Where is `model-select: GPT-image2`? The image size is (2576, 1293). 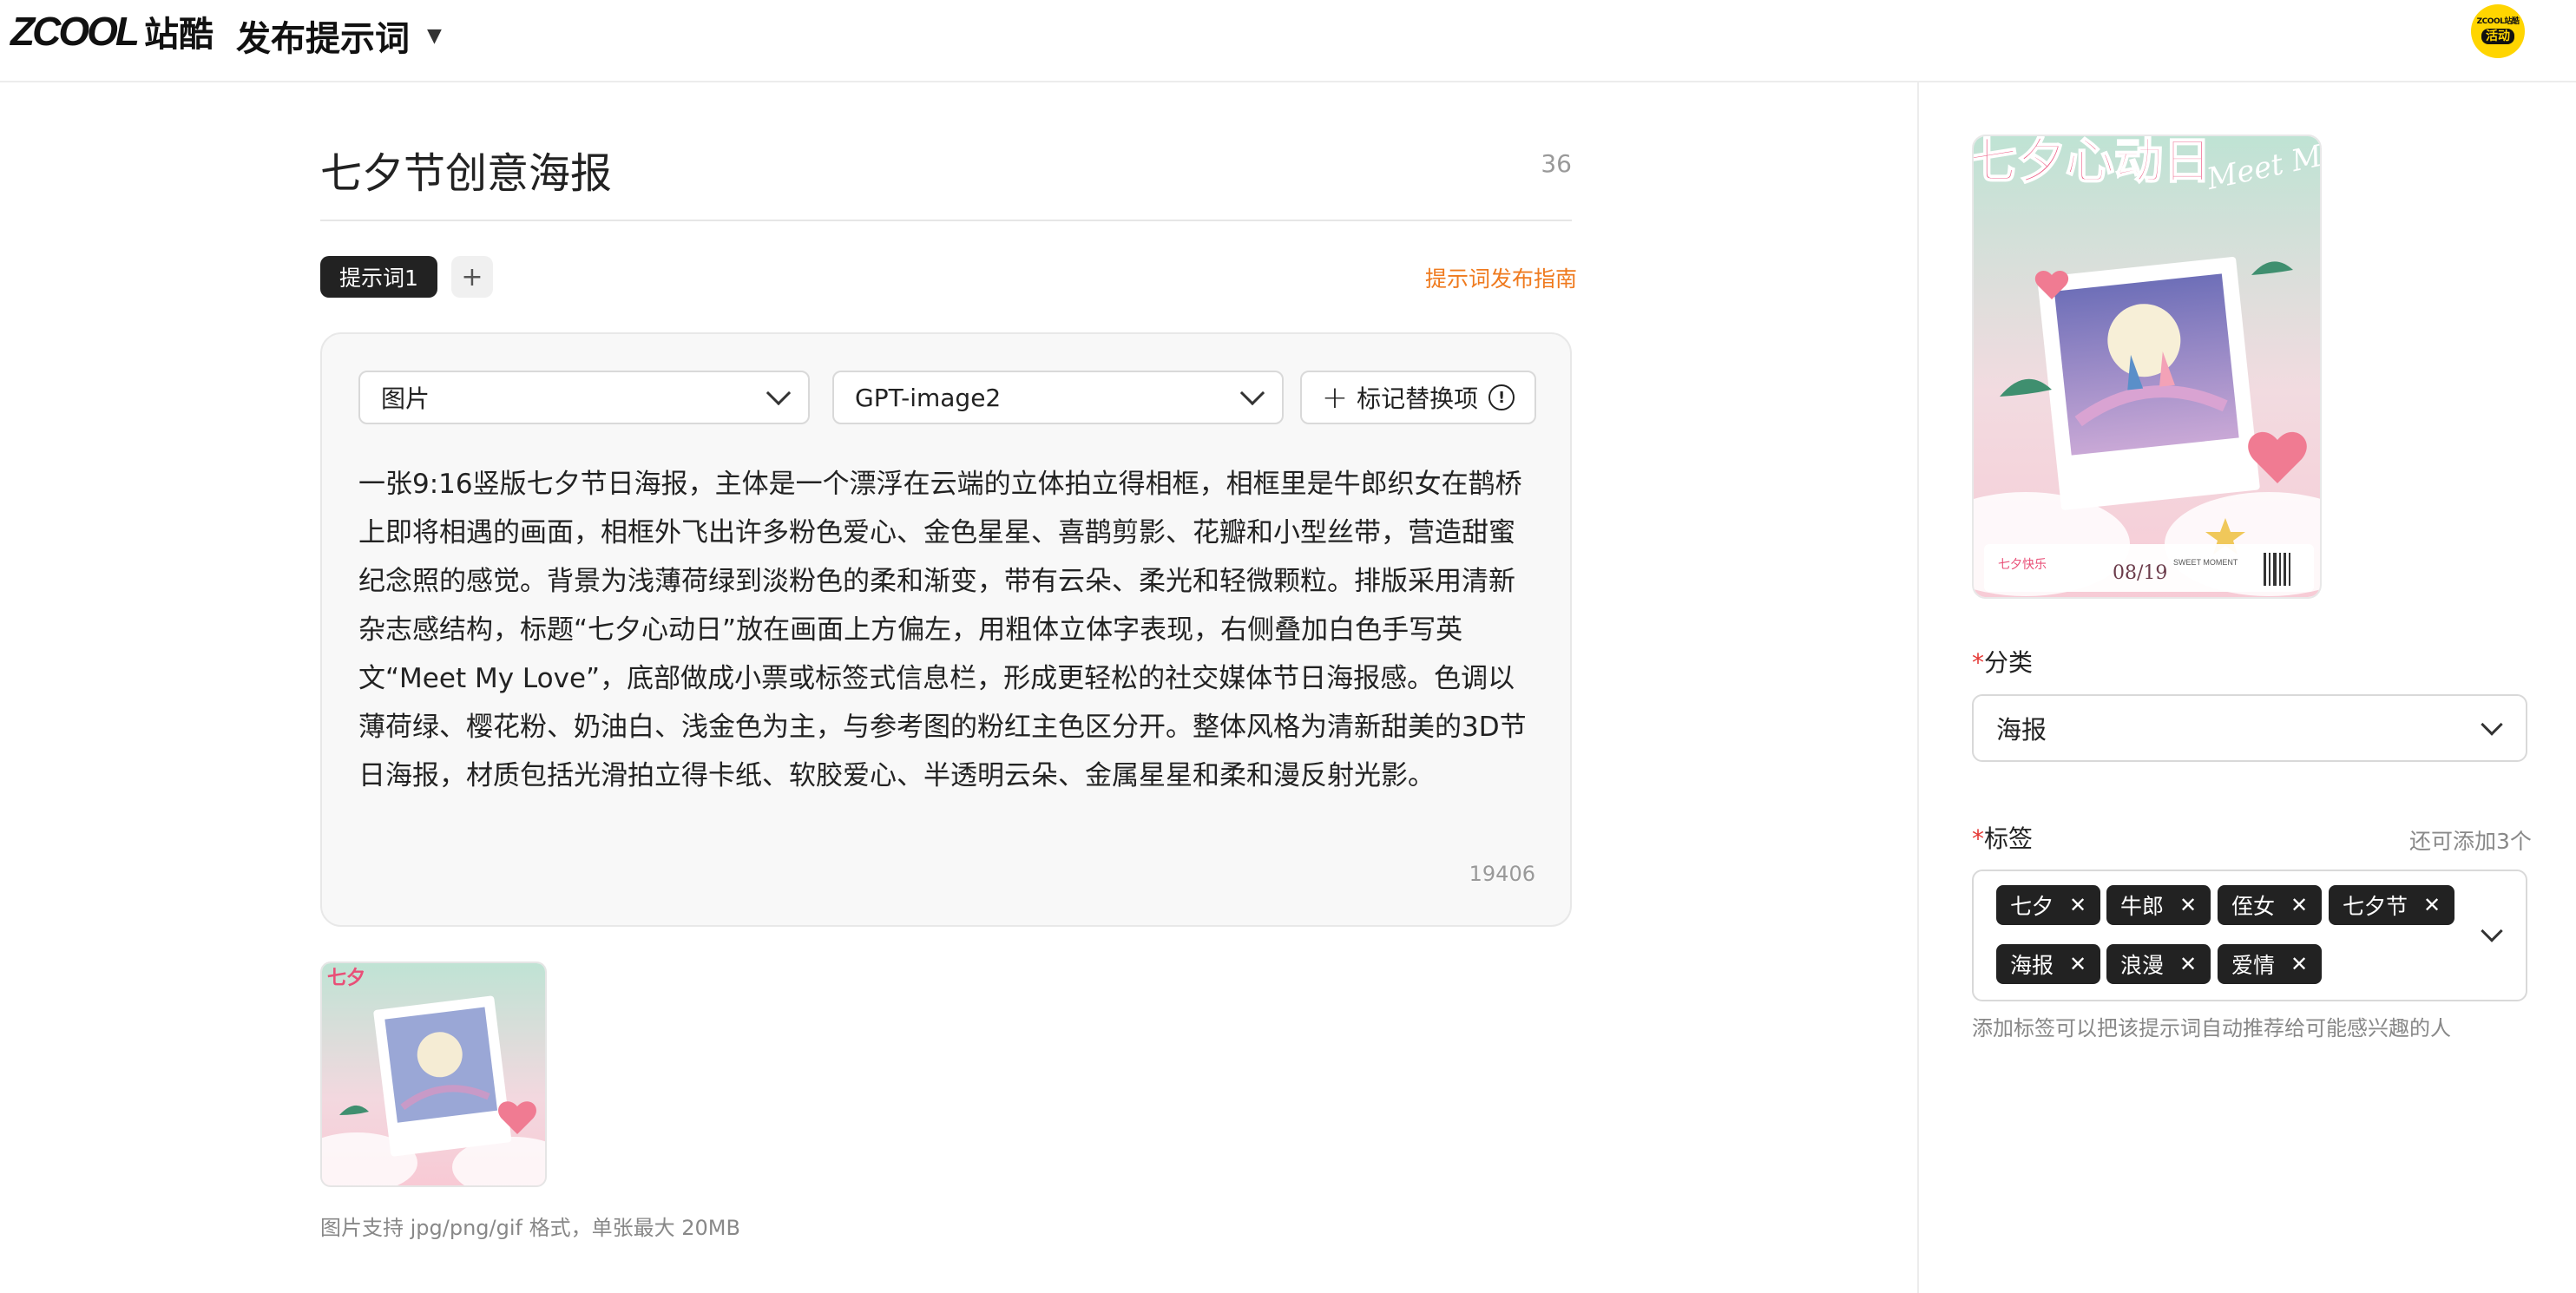
model-select: GPT-image2 is located at coordinates (1058, 398).